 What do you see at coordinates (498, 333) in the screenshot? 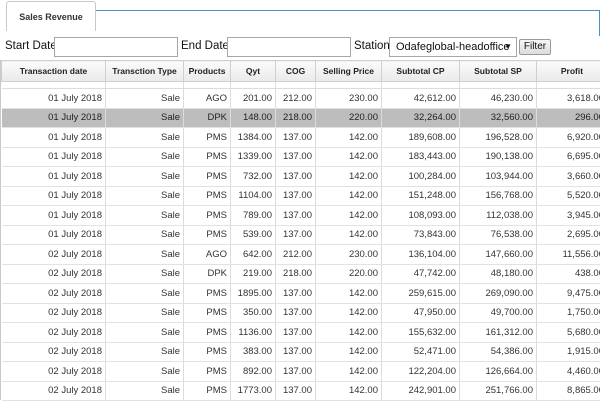
I see `table-cell: 161,312.00` at bounding box center [498, 333].